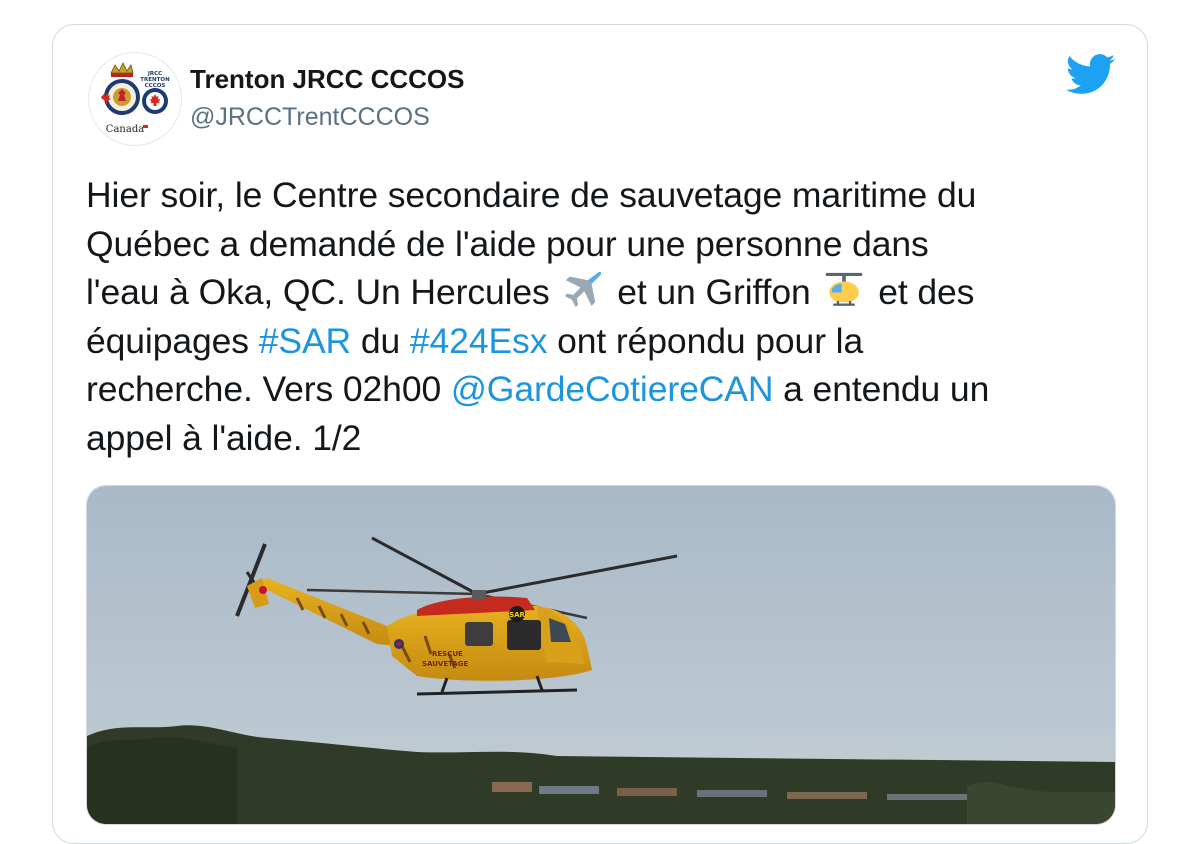 The height and width of the screenshot is (844, 1200). I want to click on helicopter-marking-sar: SAR, so click(517, 615).